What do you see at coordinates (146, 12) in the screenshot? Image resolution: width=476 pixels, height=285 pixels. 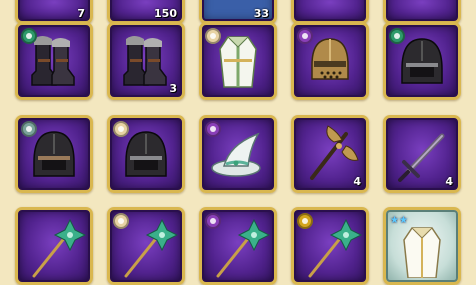 I see `inventory-slot-top-2: 150` at bounding box center [146, 12].